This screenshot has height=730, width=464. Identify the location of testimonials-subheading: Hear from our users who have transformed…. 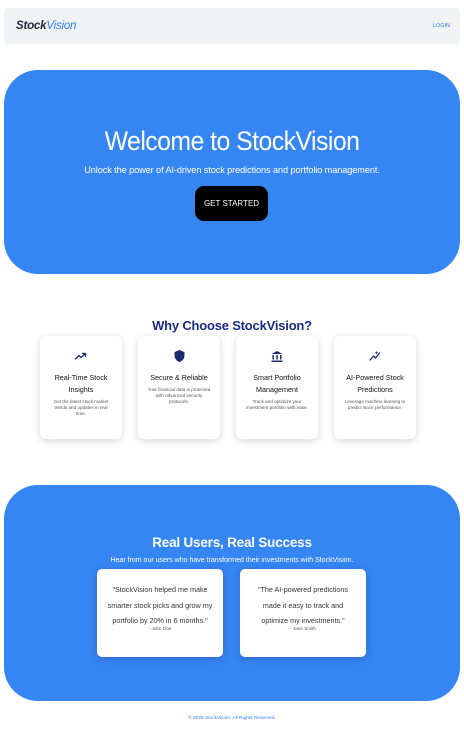
(232, 560).